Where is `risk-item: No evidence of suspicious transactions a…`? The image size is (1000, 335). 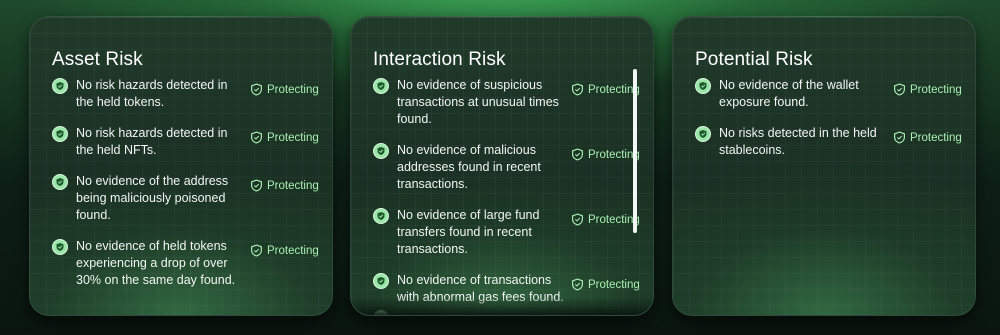 risk-item: No evidence of suspicious transactions a… is located at coordinates (508, 102).